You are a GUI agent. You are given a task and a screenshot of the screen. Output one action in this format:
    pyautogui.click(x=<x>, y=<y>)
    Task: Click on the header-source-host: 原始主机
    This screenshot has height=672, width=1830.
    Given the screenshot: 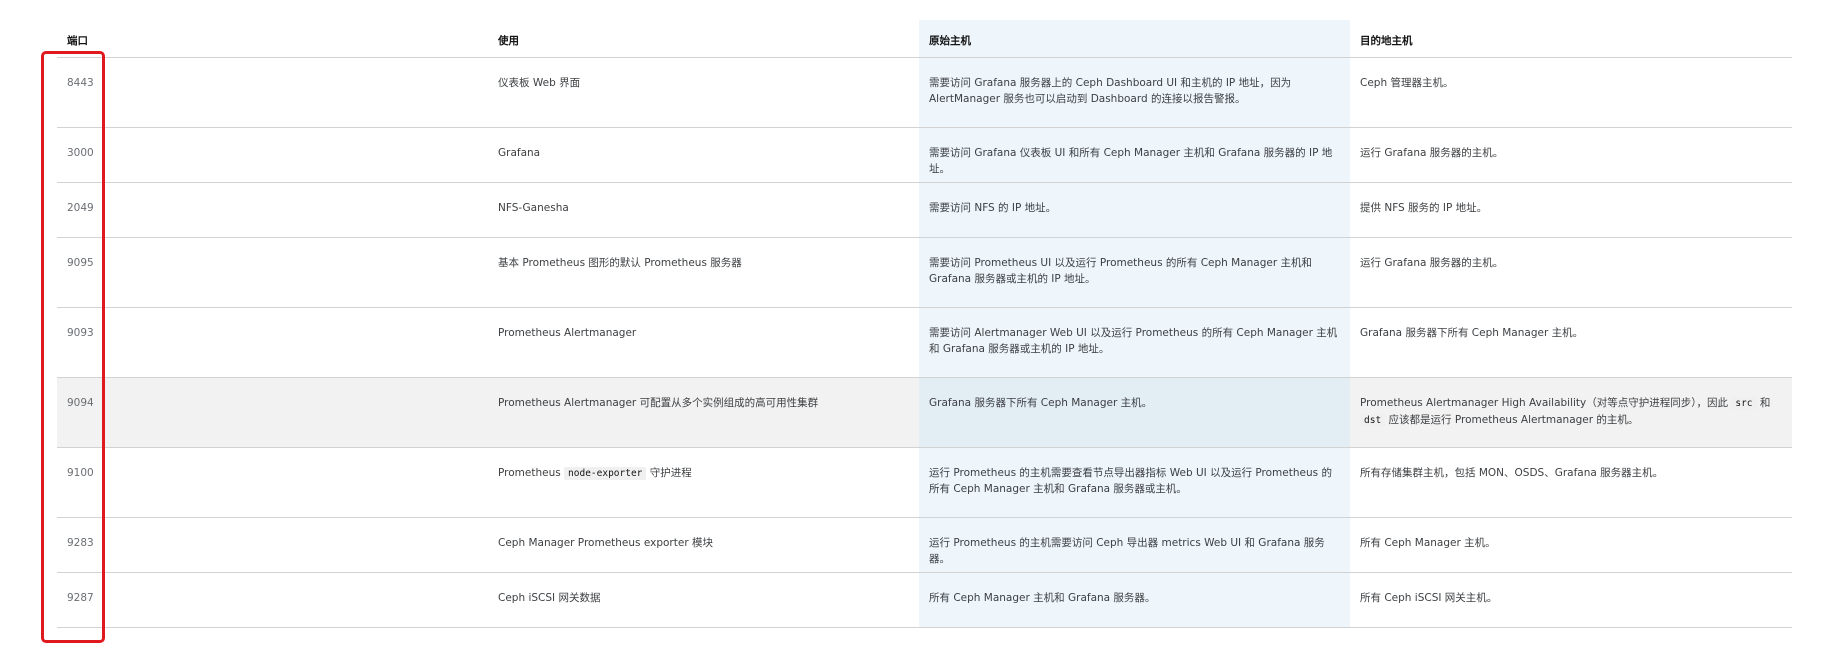 What is the action you would take?
    pyautogui.click(x=1134, y=39)
    